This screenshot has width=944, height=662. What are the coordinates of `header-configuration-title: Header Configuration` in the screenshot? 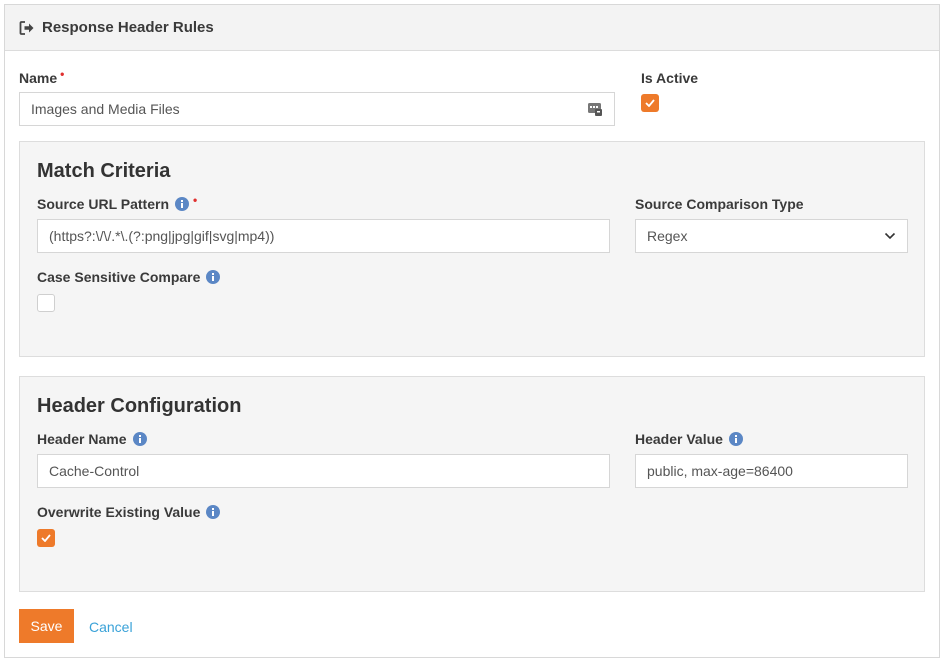 It's located at (139, 406).